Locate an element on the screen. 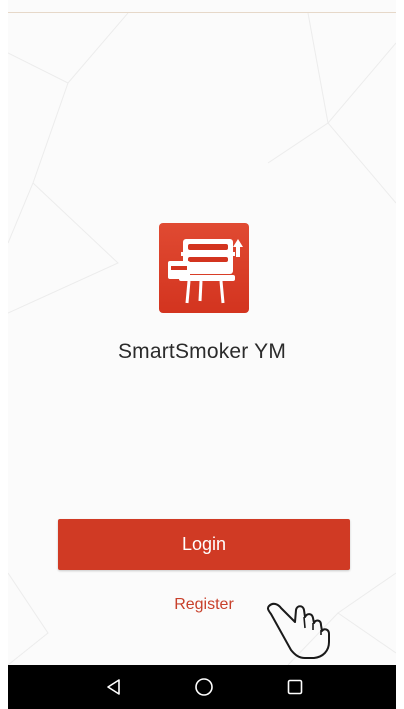 This screenshot has height=709, width=404. recents-button is located at coordinates (295, 687).